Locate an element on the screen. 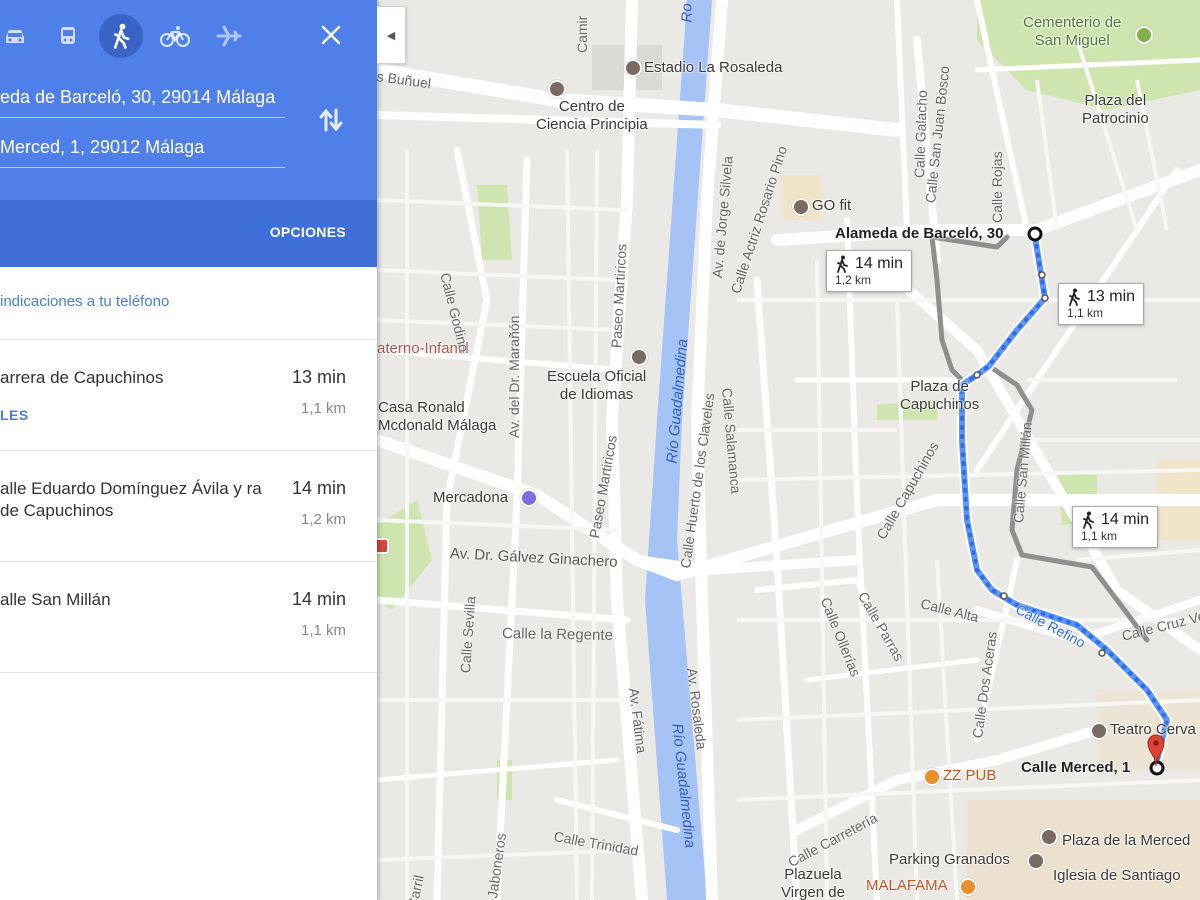 The image size is (1200, 900). route-2-time: 14 min is located at coordinates (318, 488).